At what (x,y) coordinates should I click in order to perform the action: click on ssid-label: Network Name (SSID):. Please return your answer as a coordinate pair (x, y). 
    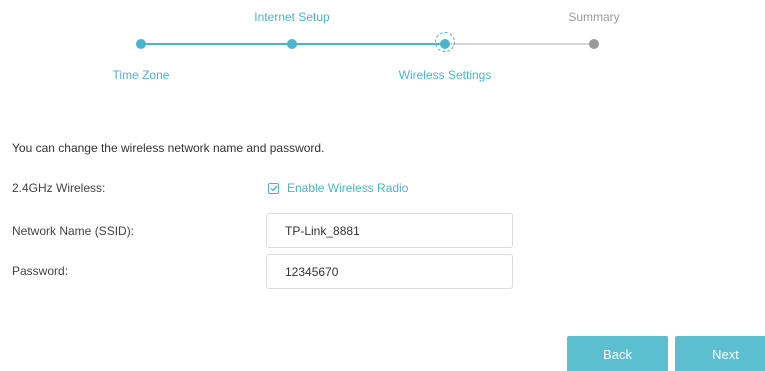
    Looking at the image, I should click on (73, 231).